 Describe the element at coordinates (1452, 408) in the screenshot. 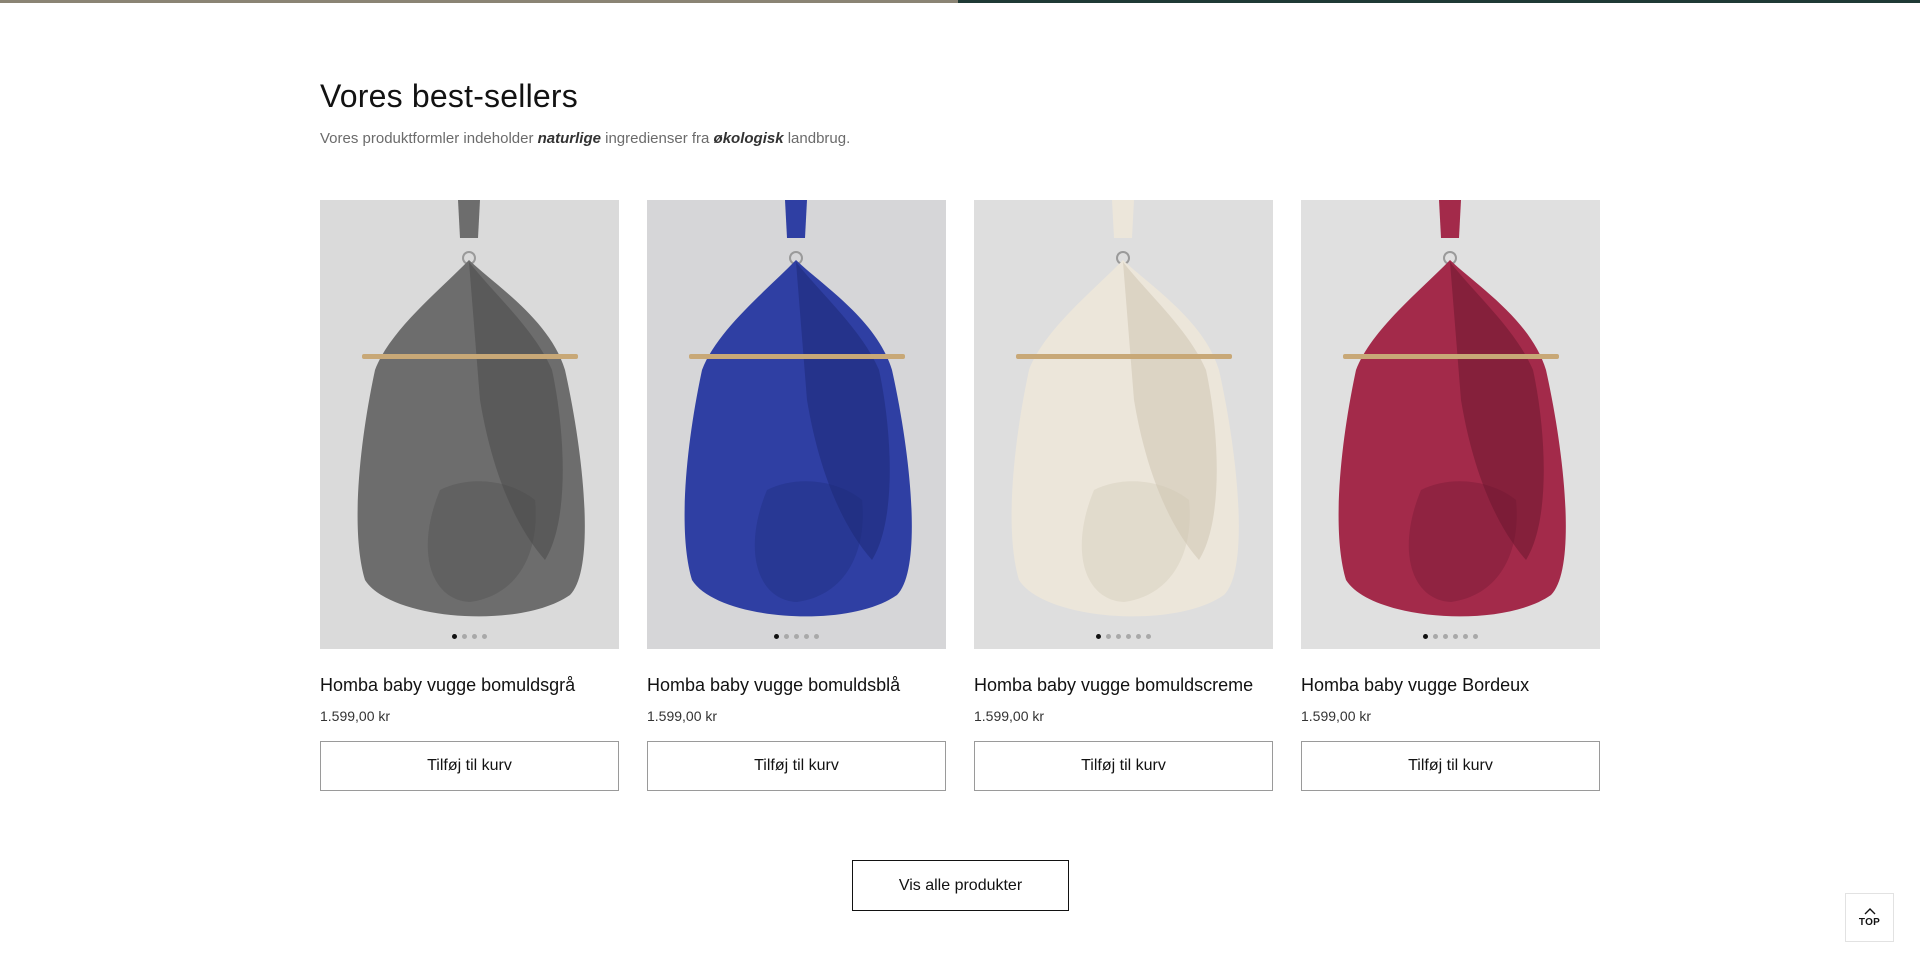

I see `hammock-cradle-bordeaux-icon` at that location.